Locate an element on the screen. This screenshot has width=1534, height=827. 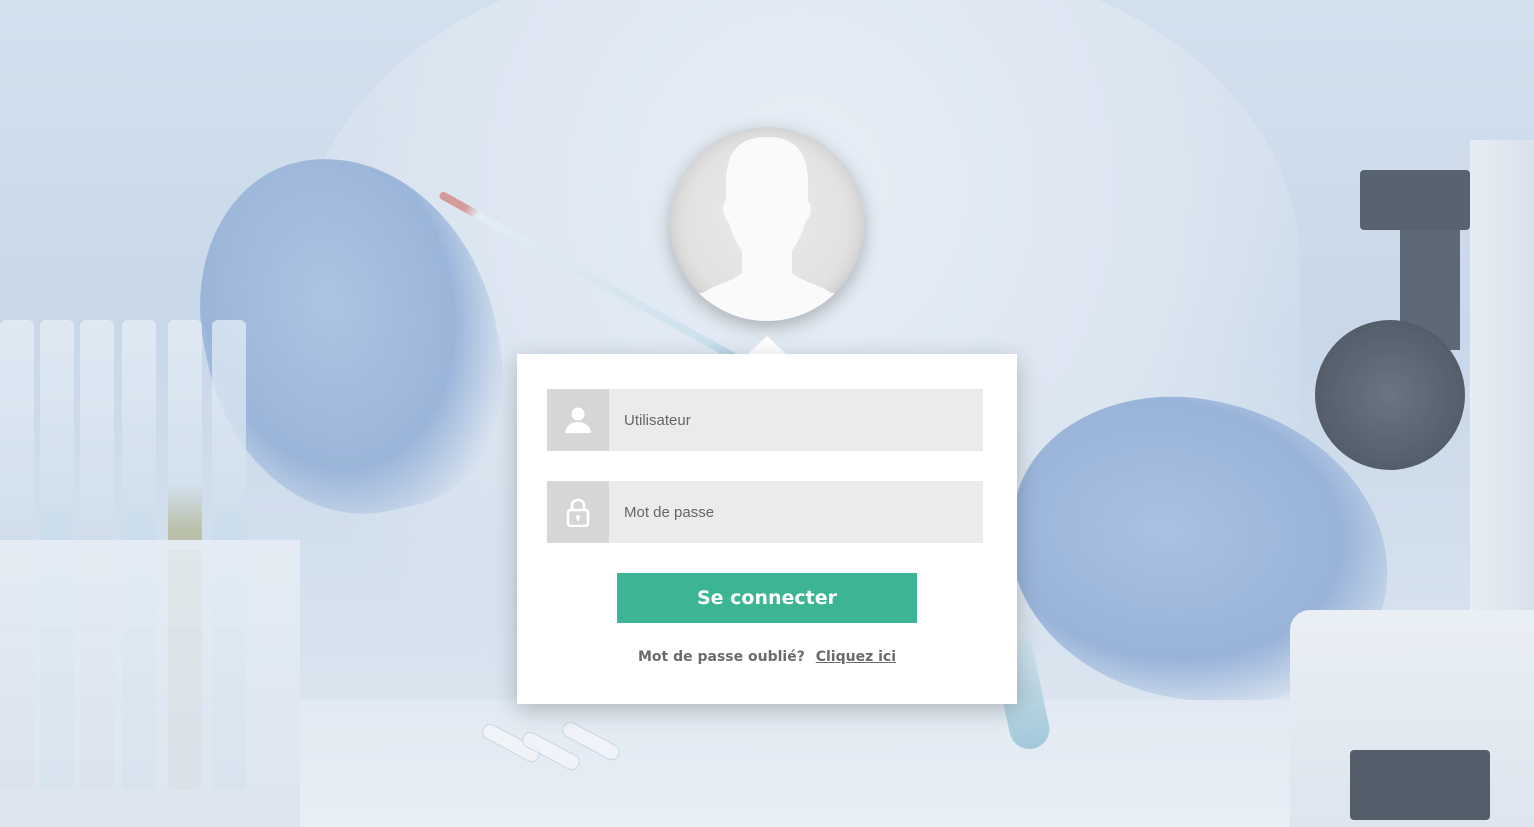
password-field is located at coordinates (765, 512).